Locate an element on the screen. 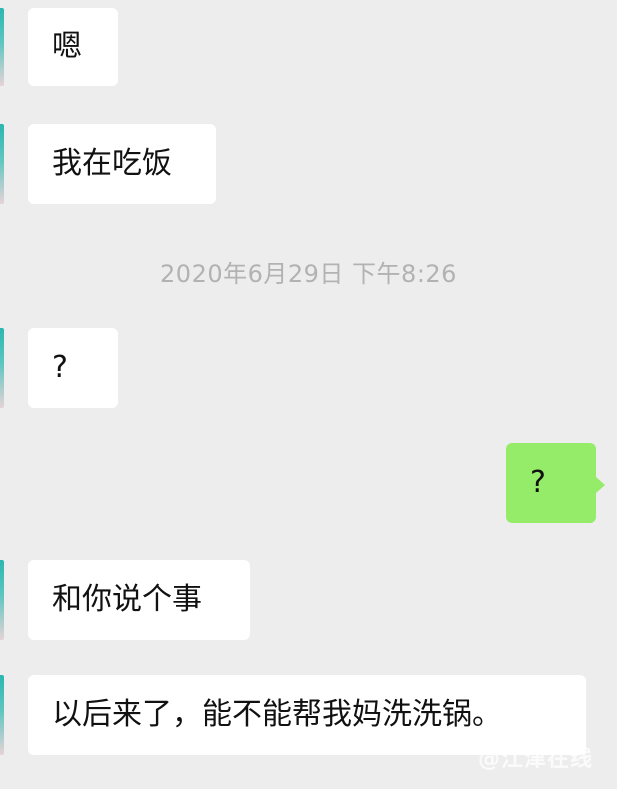 This screenshot has width=617, height=789. message-text: 我在吃饭 is located at coordinates (112, 163).